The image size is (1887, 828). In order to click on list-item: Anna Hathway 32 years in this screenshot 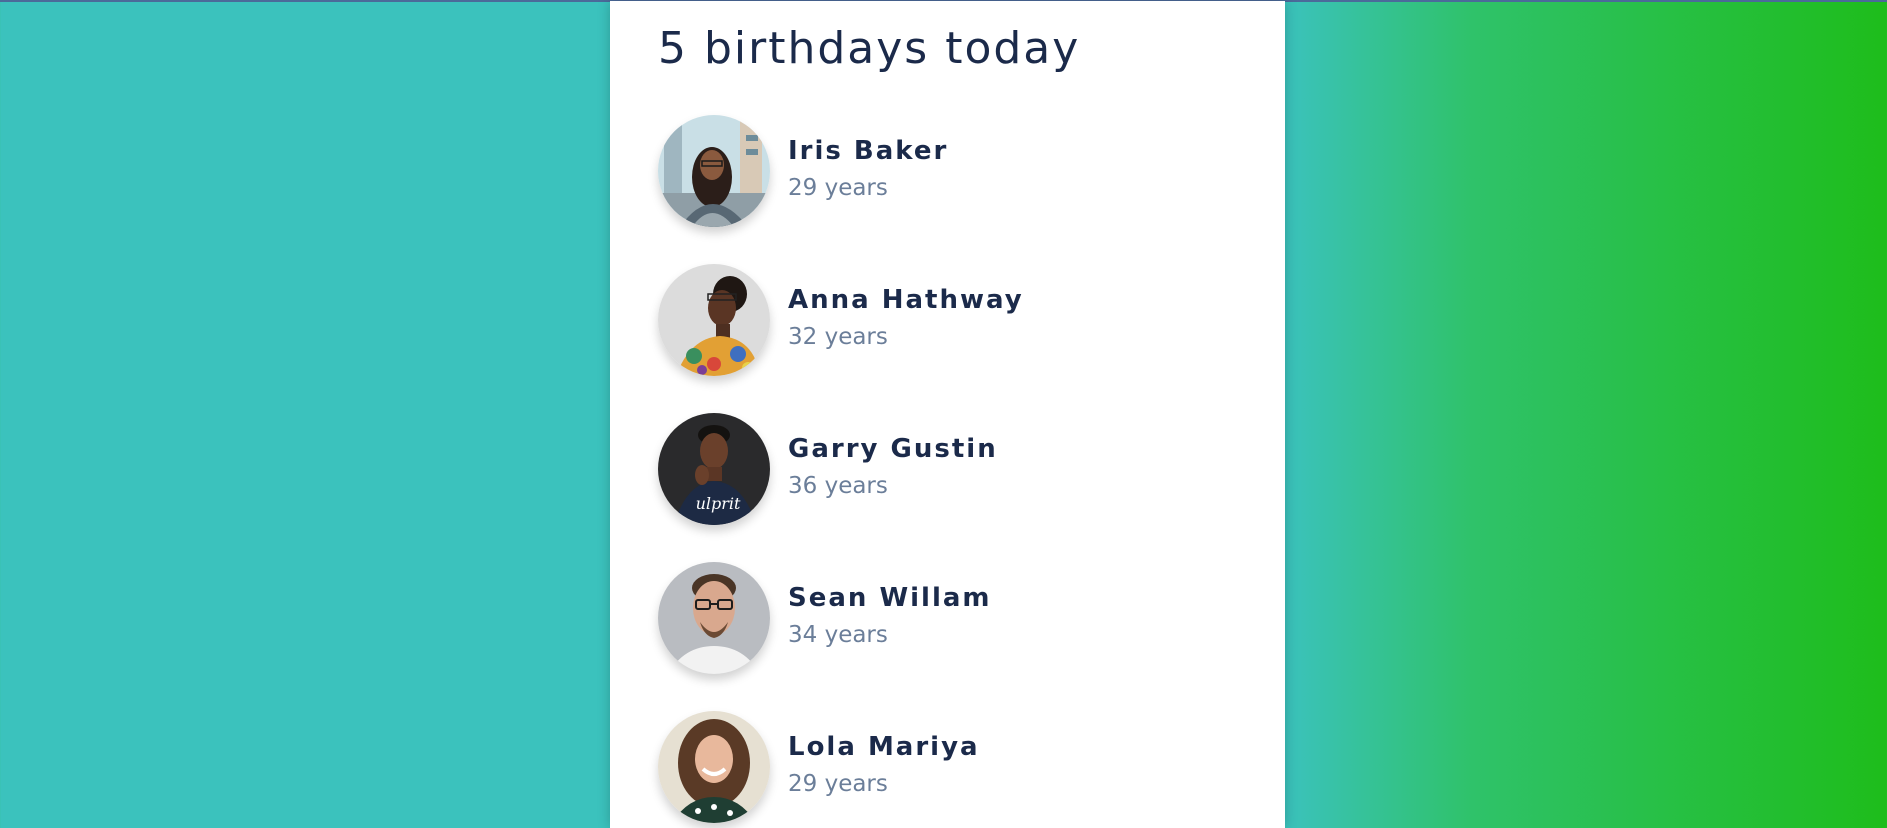, I will do `click(948, 320)`.